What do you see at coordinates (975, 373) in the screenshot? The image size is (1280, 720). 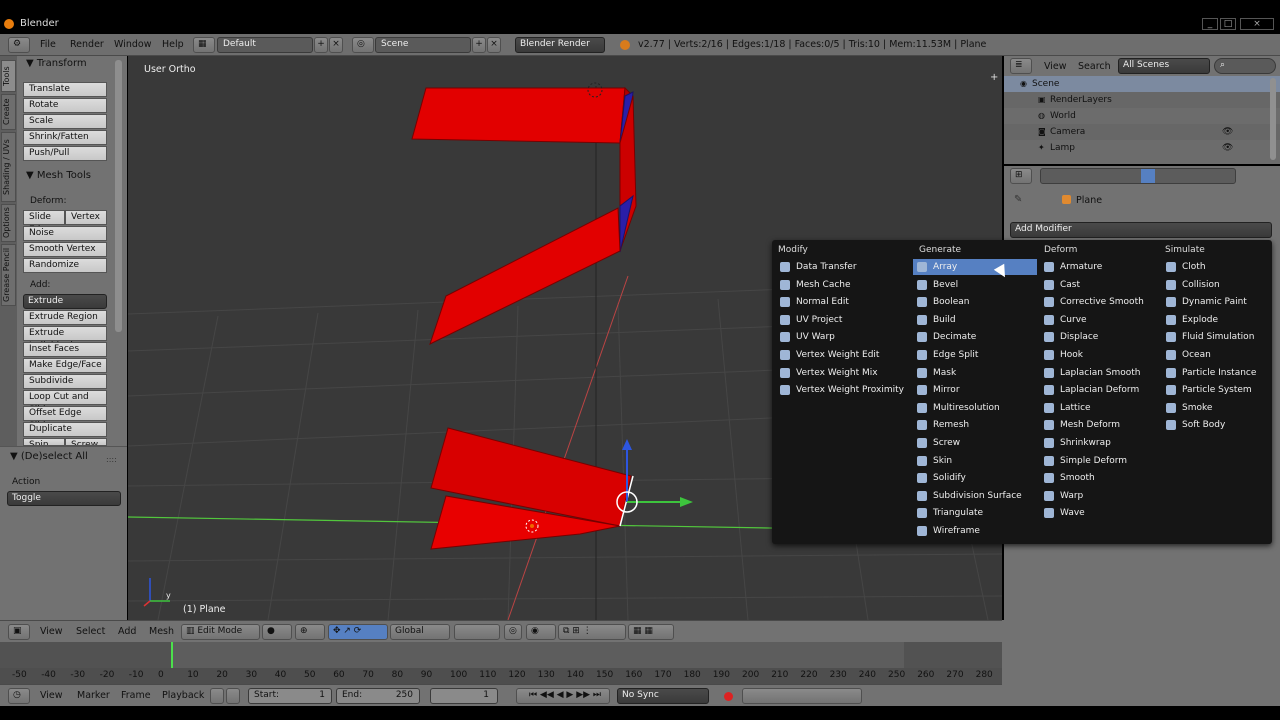 I see `modifier-item-mask: Mask` at bounding box center [975, 373].